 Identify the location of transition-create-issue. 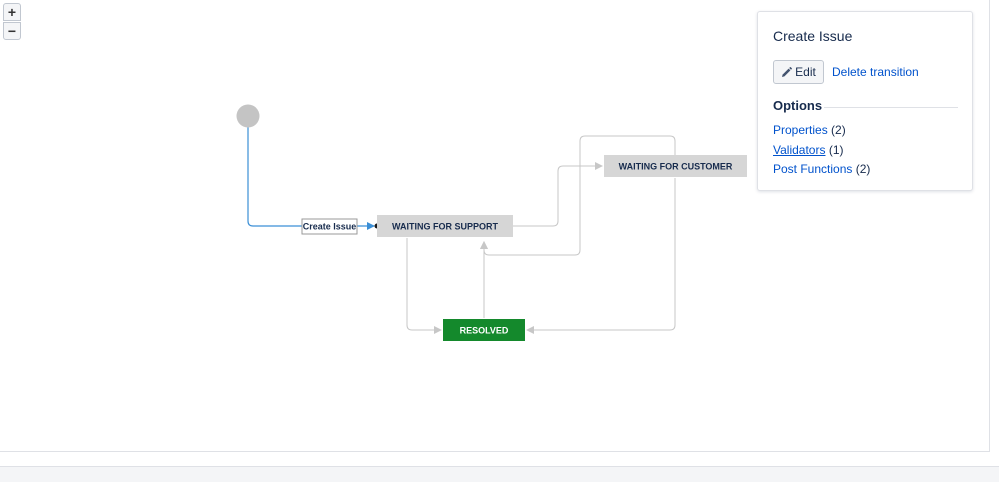
(275, 177).